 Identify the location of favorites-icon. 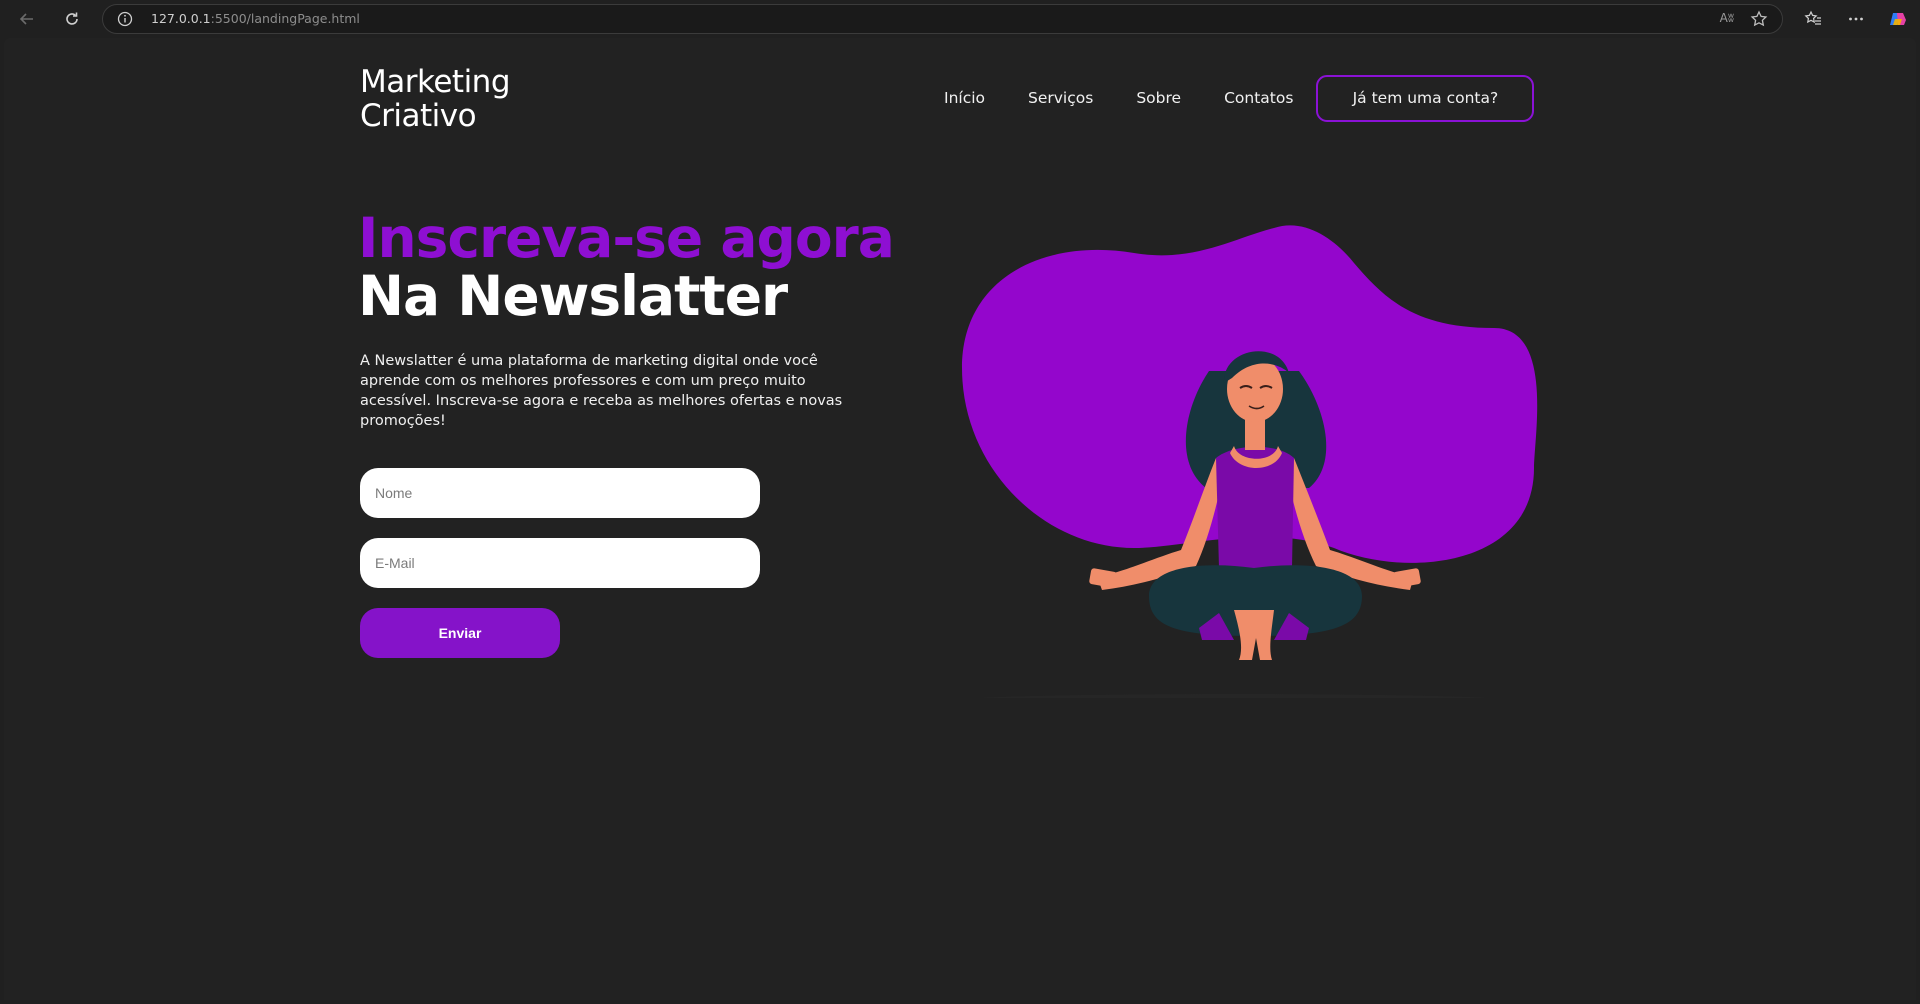
(1813, 19).